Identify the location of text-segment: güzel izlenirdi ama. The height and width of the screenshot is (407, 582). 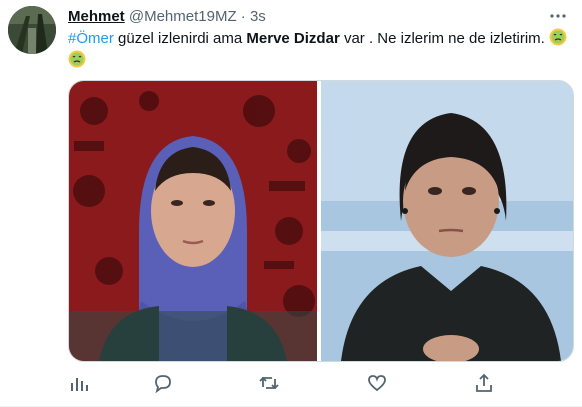
(180, 38).